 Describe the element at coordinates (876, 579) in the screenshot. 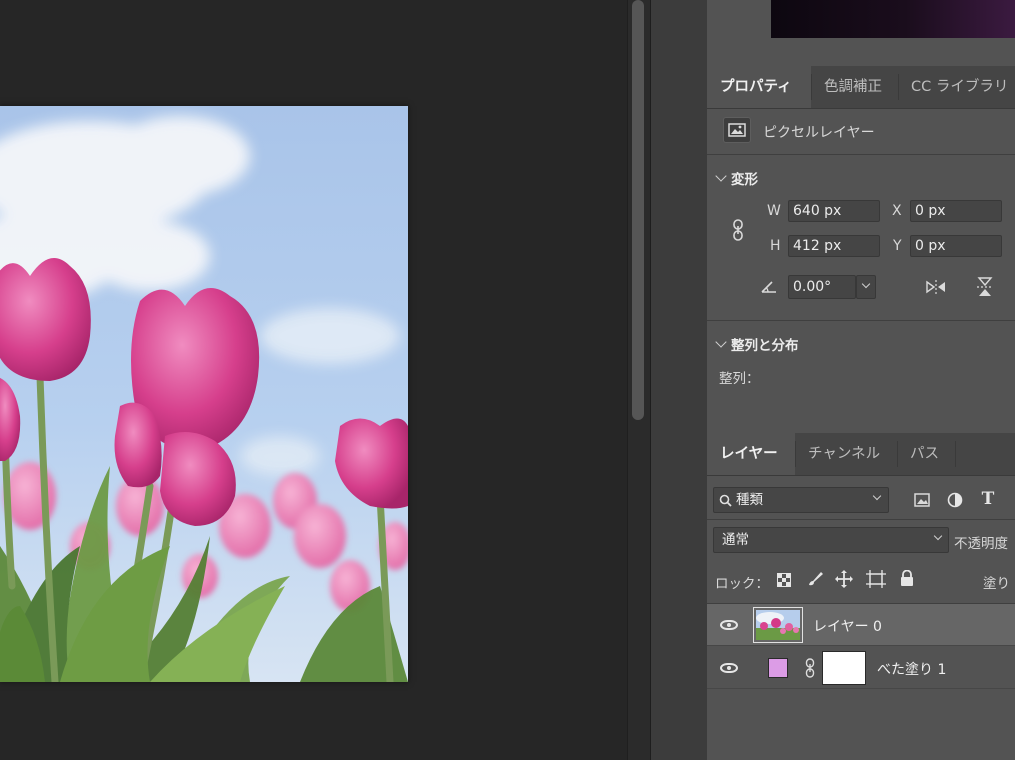

I see `lock-artboard-icon` at that location.